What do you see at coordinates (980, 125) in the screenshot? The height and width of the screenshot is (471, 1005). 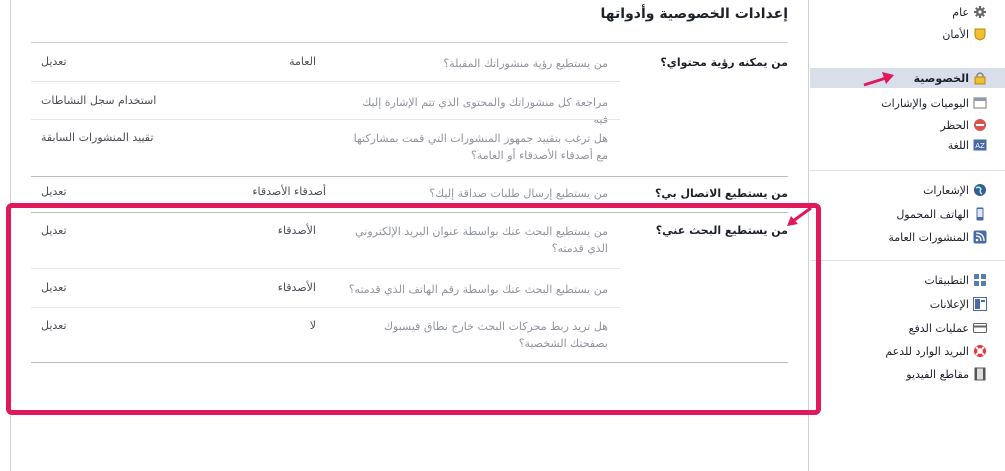 I see `block-icon` at bounding box center [980, 125].